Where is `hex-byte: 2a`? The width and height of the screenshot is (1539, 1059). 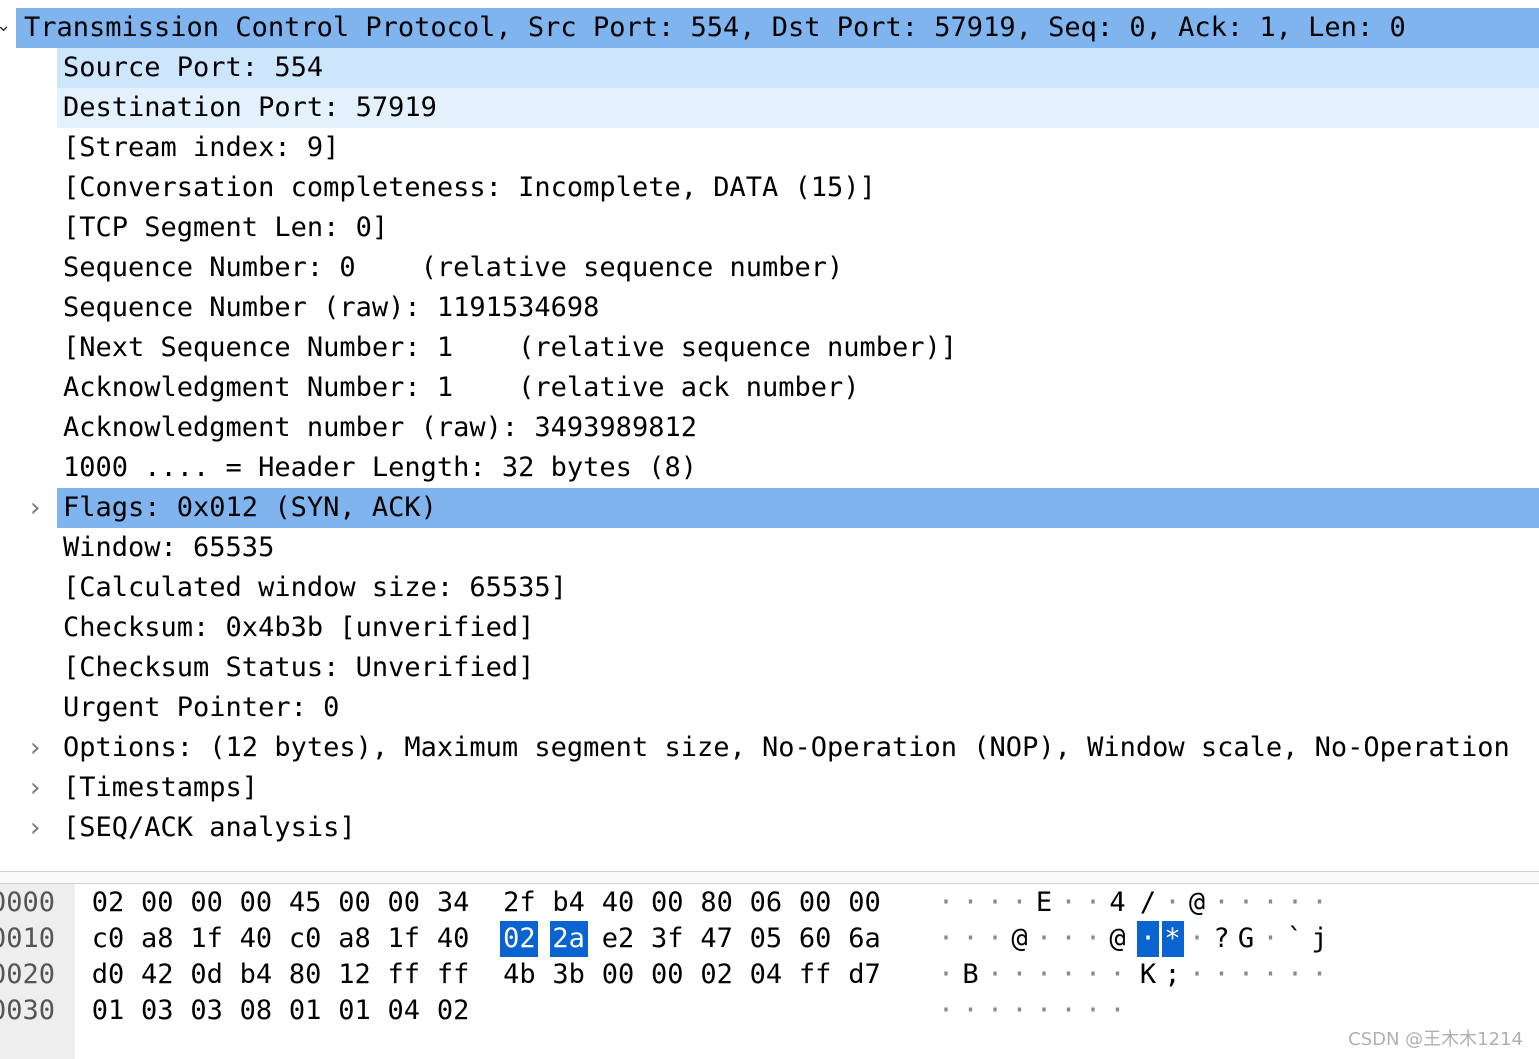
hex-byte: 2a is located at coordinates (568, 939).